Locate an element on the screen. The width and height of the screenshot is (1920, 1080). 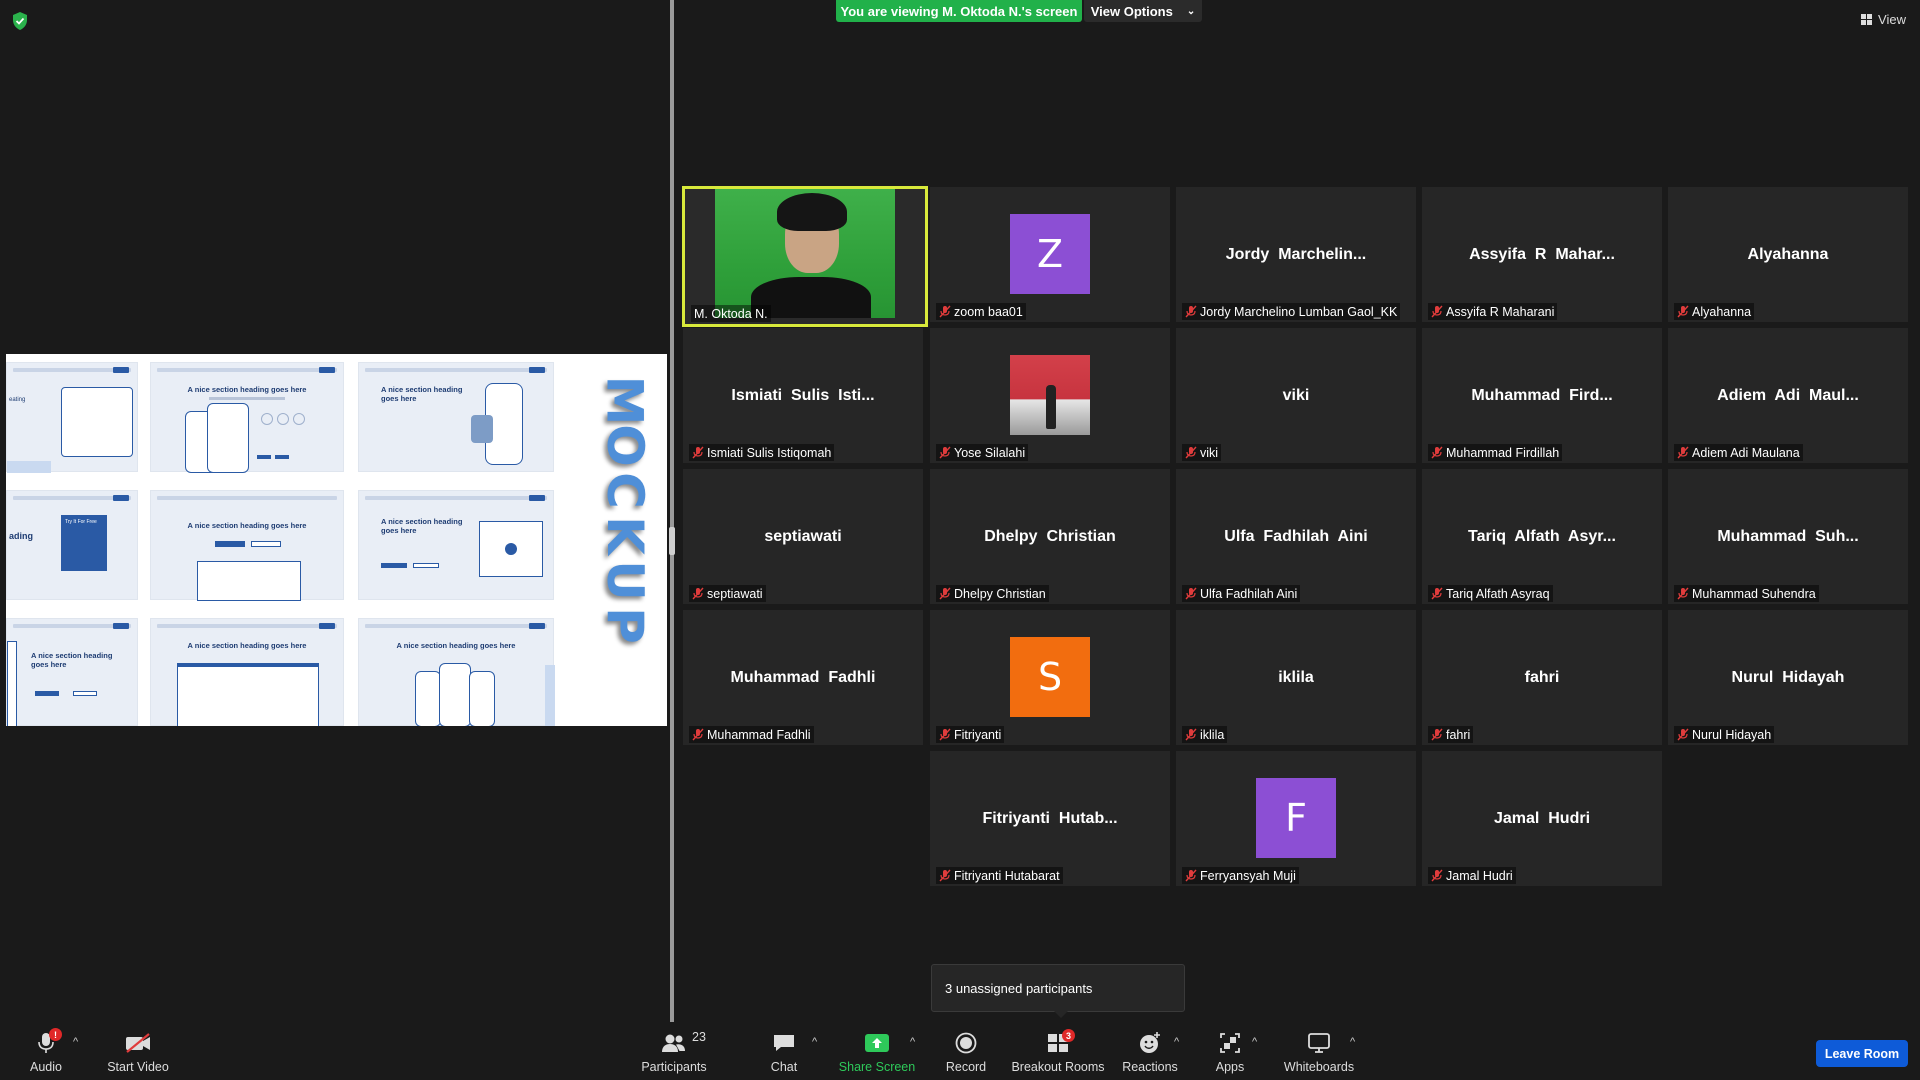
share-screen-button: Share Screen is located at coordinates (877, 1051).